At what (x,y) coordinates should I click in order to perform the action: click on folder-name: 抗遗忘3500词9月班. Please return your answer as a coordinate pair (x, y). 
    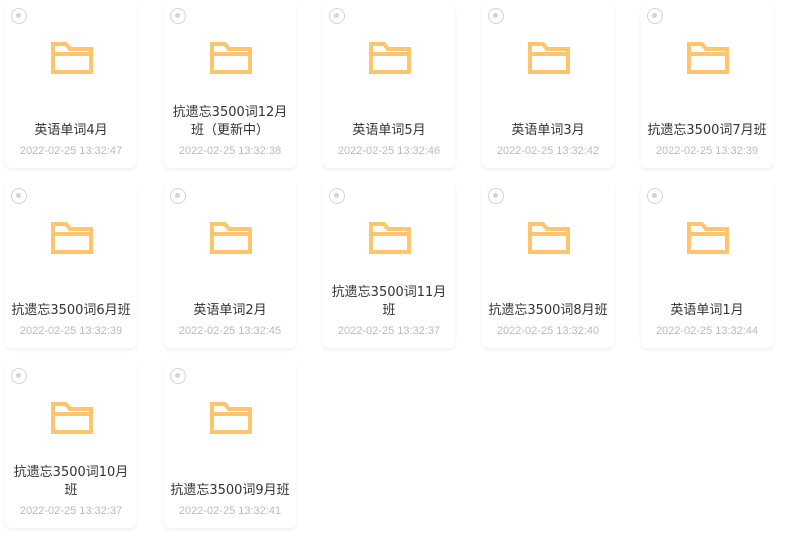
    Looking at the image, I should click on (230, 490).